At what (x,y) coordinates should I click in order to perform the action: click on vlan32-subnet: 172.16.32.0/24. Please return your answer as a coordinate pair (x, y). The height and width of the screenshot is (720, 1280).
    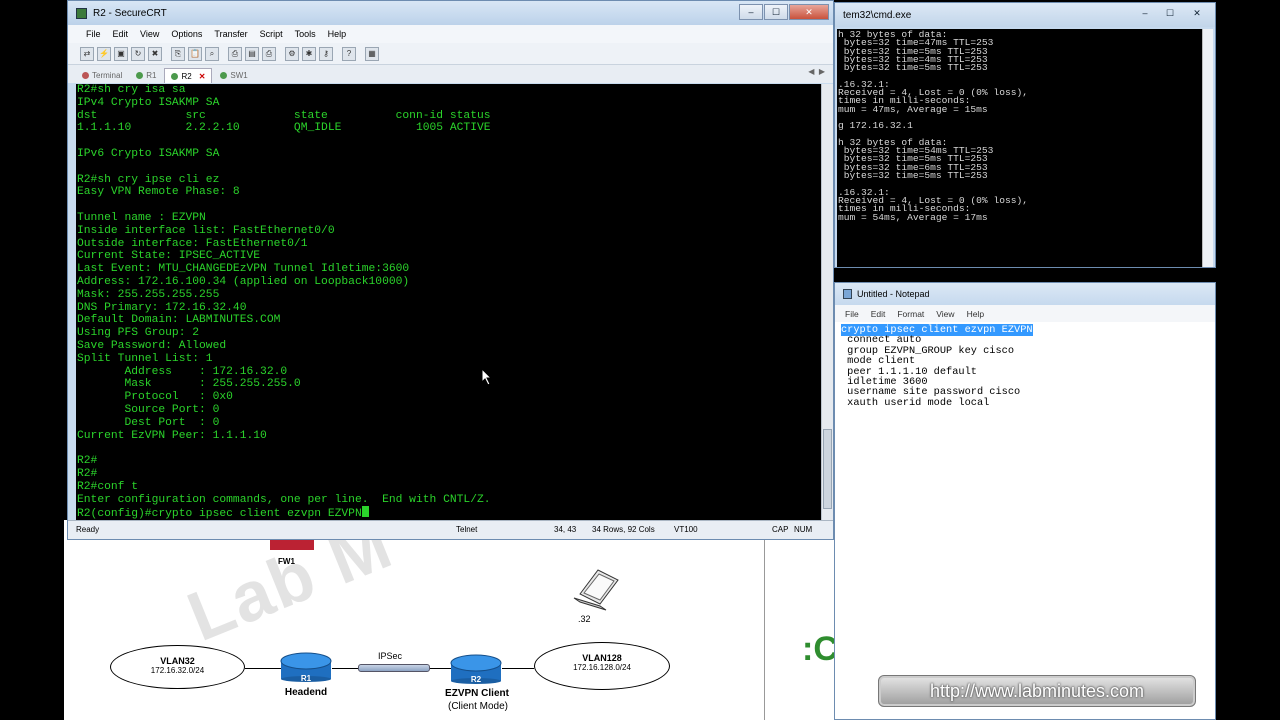
    Looking at the image, I should click on (177, 670).